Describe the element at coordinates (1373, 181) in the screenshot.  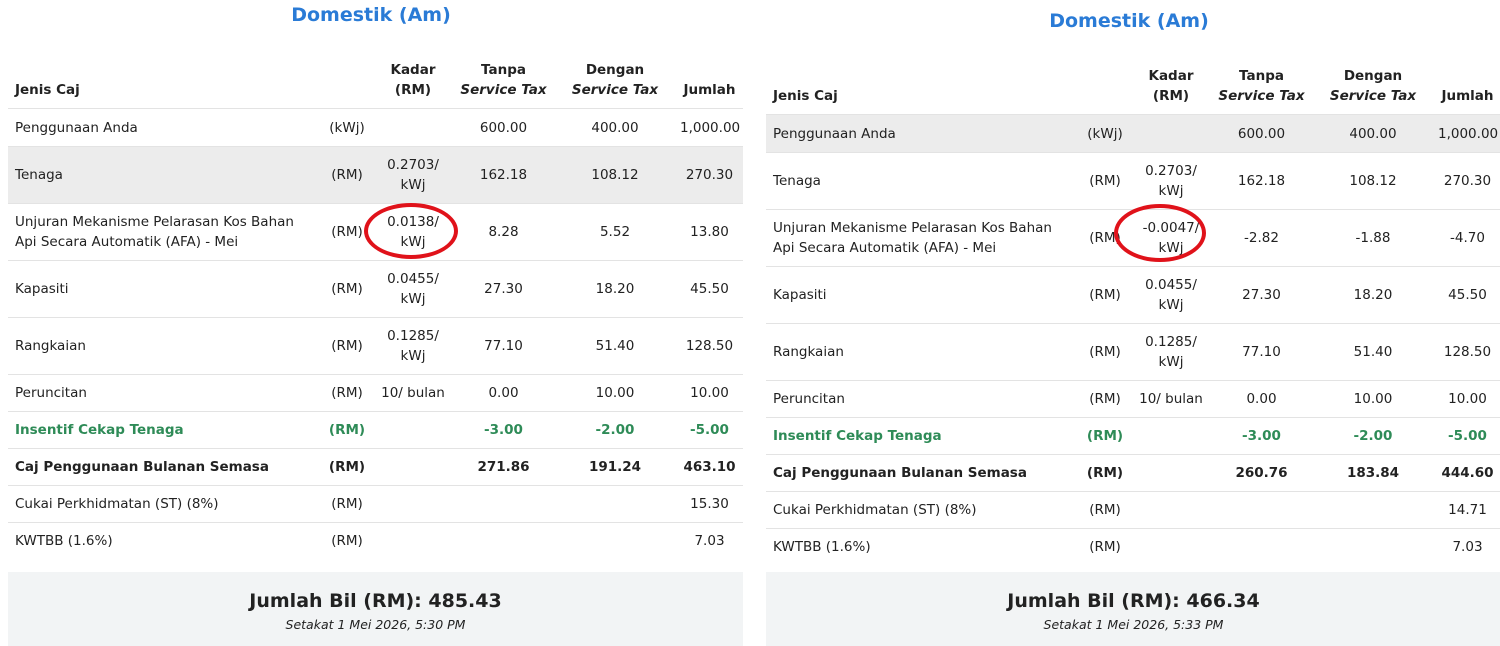
I see `dengan-cell: 108.12` at that location.